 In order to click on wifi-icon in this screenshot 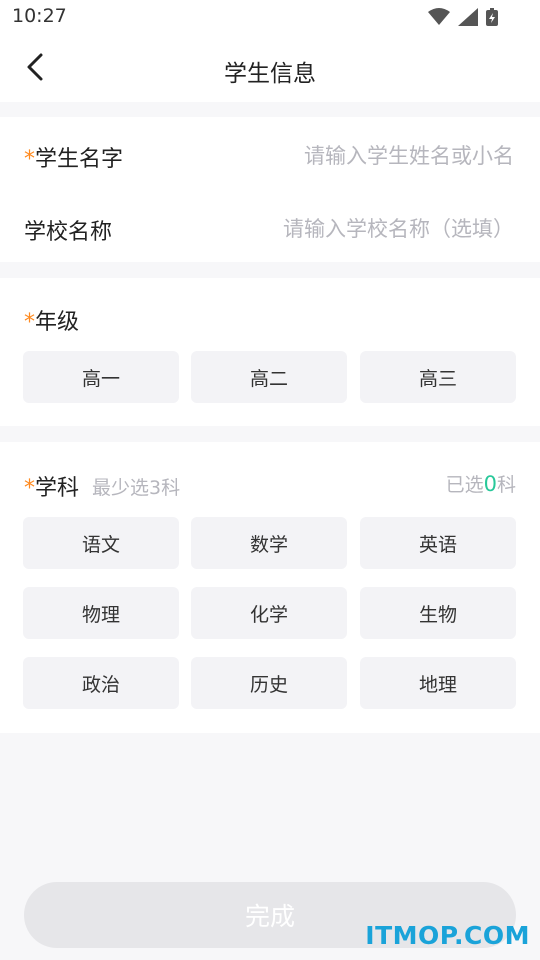, I will do `click(439, 16)`.